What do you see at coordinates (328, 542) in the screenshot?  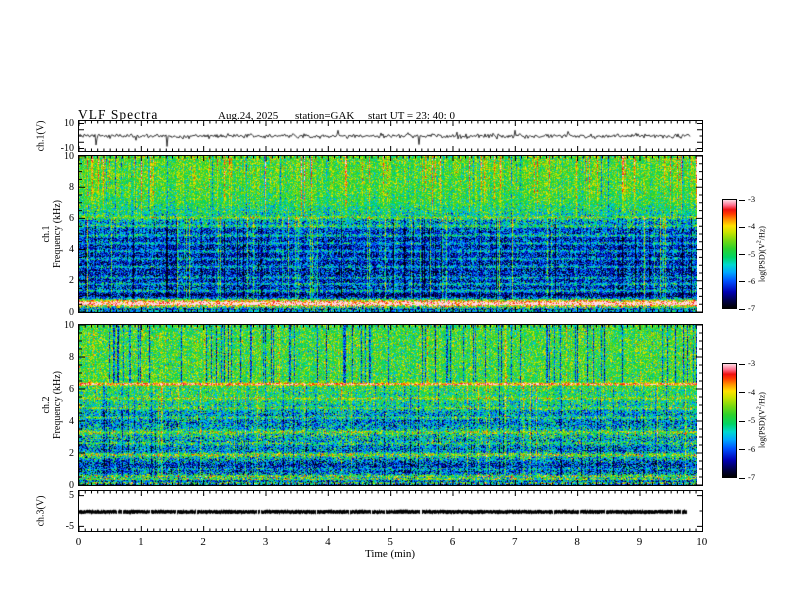 I see `xtick-label: 4` at bounding box center [328, 542].